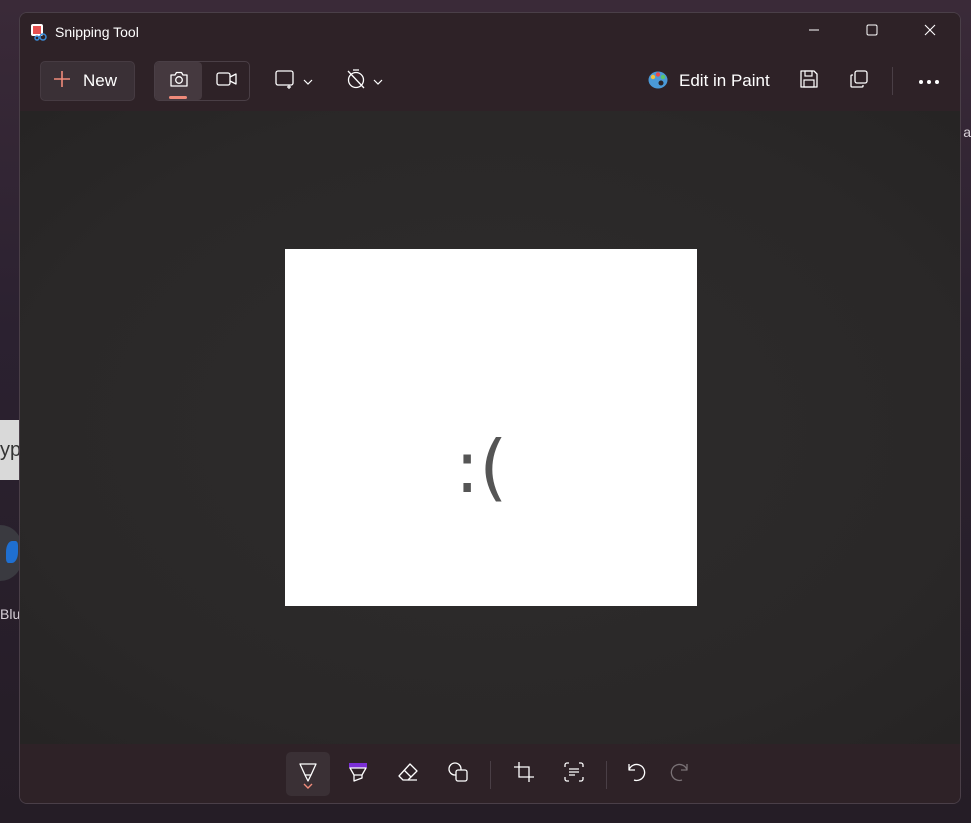 The image size is (971, 823). What do you see at coordinates (370, 81) in the screenshot?
I see `delay-timer-dropdown` at bounding box center [370, 81].